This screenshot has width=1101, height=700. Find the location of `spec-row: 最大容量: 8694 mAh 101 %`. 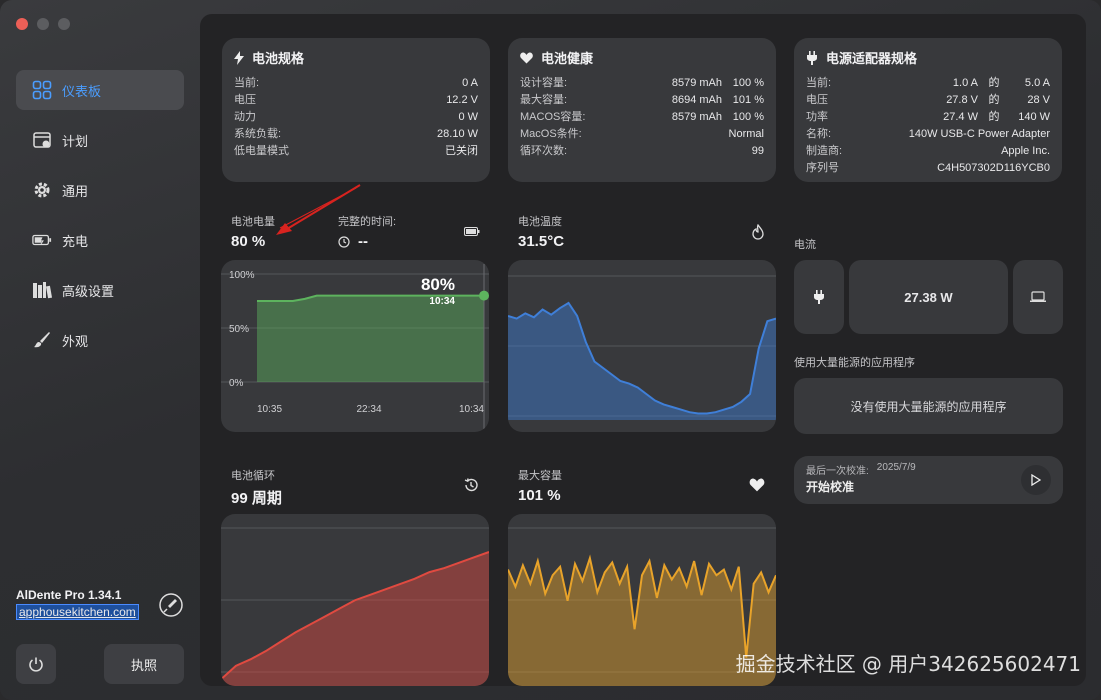

spec-row: 最大容量: 8694 mAh 101 % is located at coordinates (642, 100).